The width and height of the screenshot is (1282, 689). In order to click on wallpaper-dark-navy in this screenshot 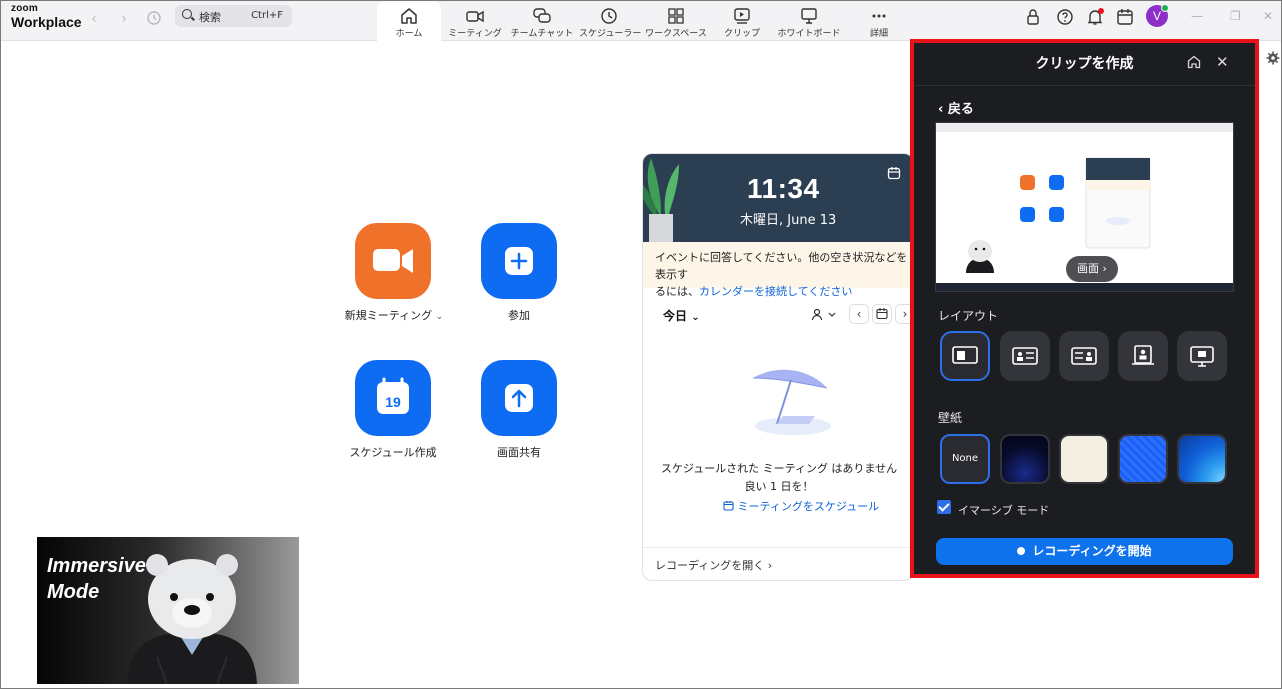, I will do `click(1025, 459)`.